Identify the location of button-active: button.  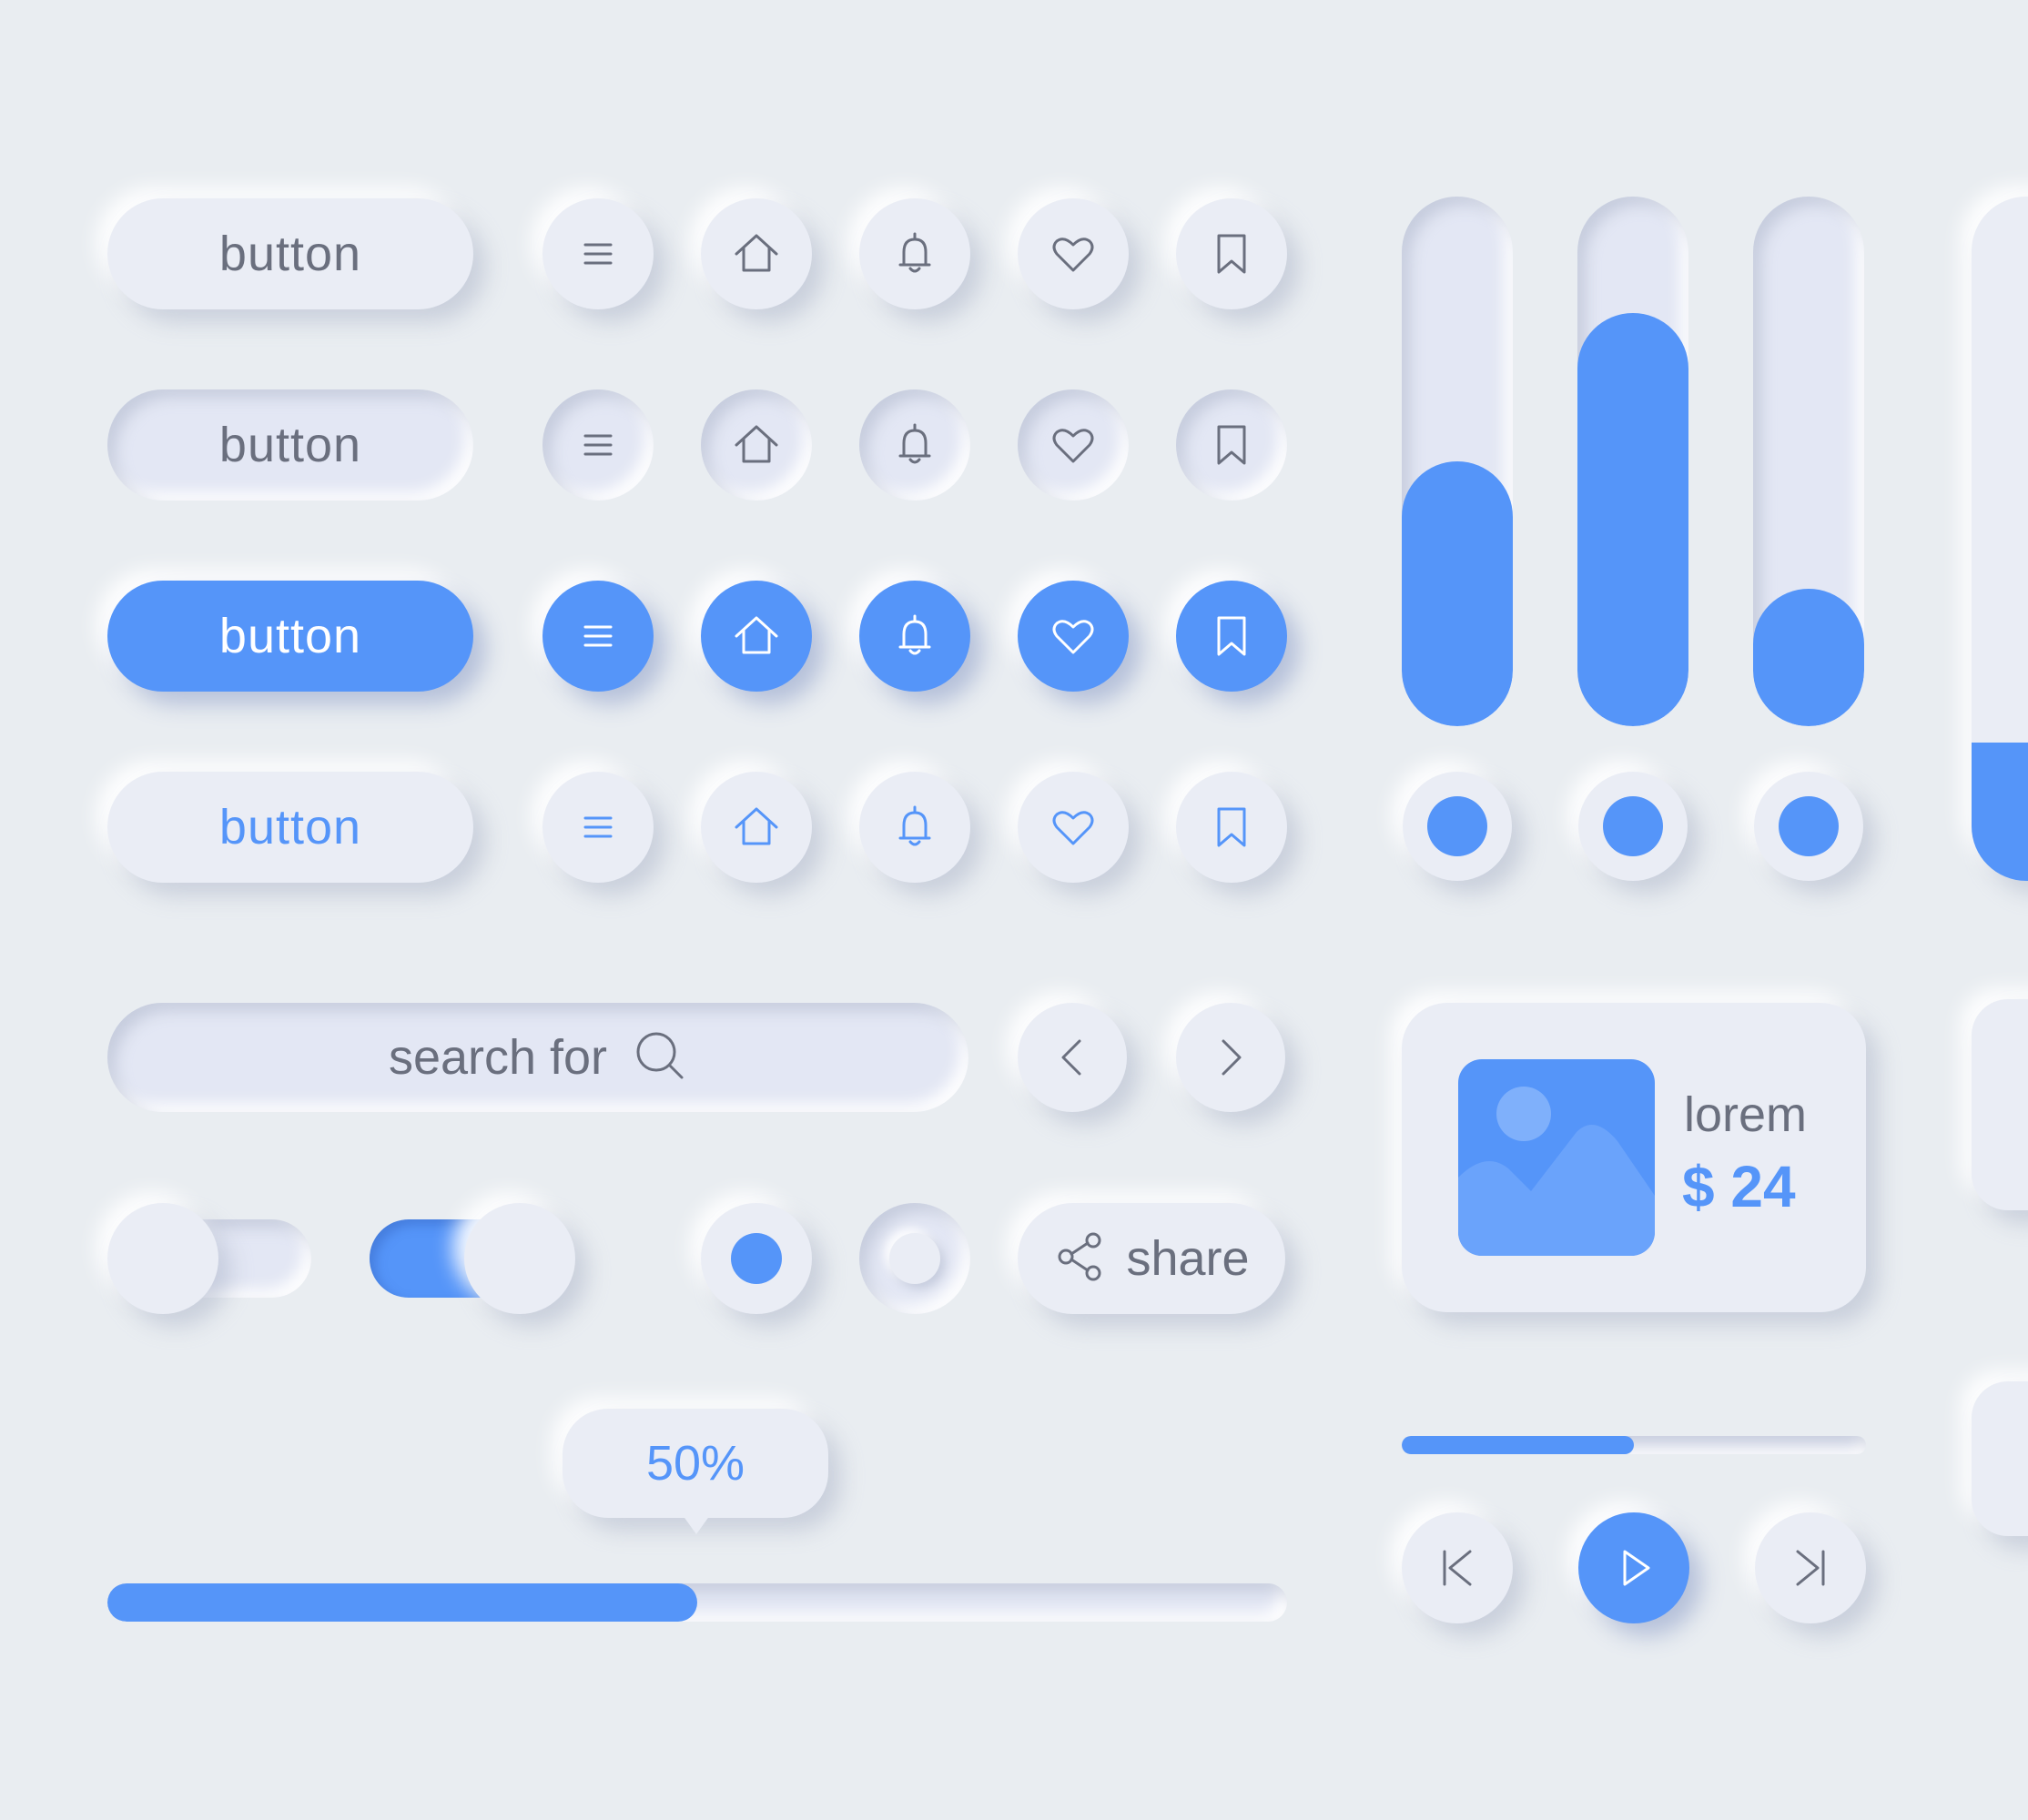
(290, 636).